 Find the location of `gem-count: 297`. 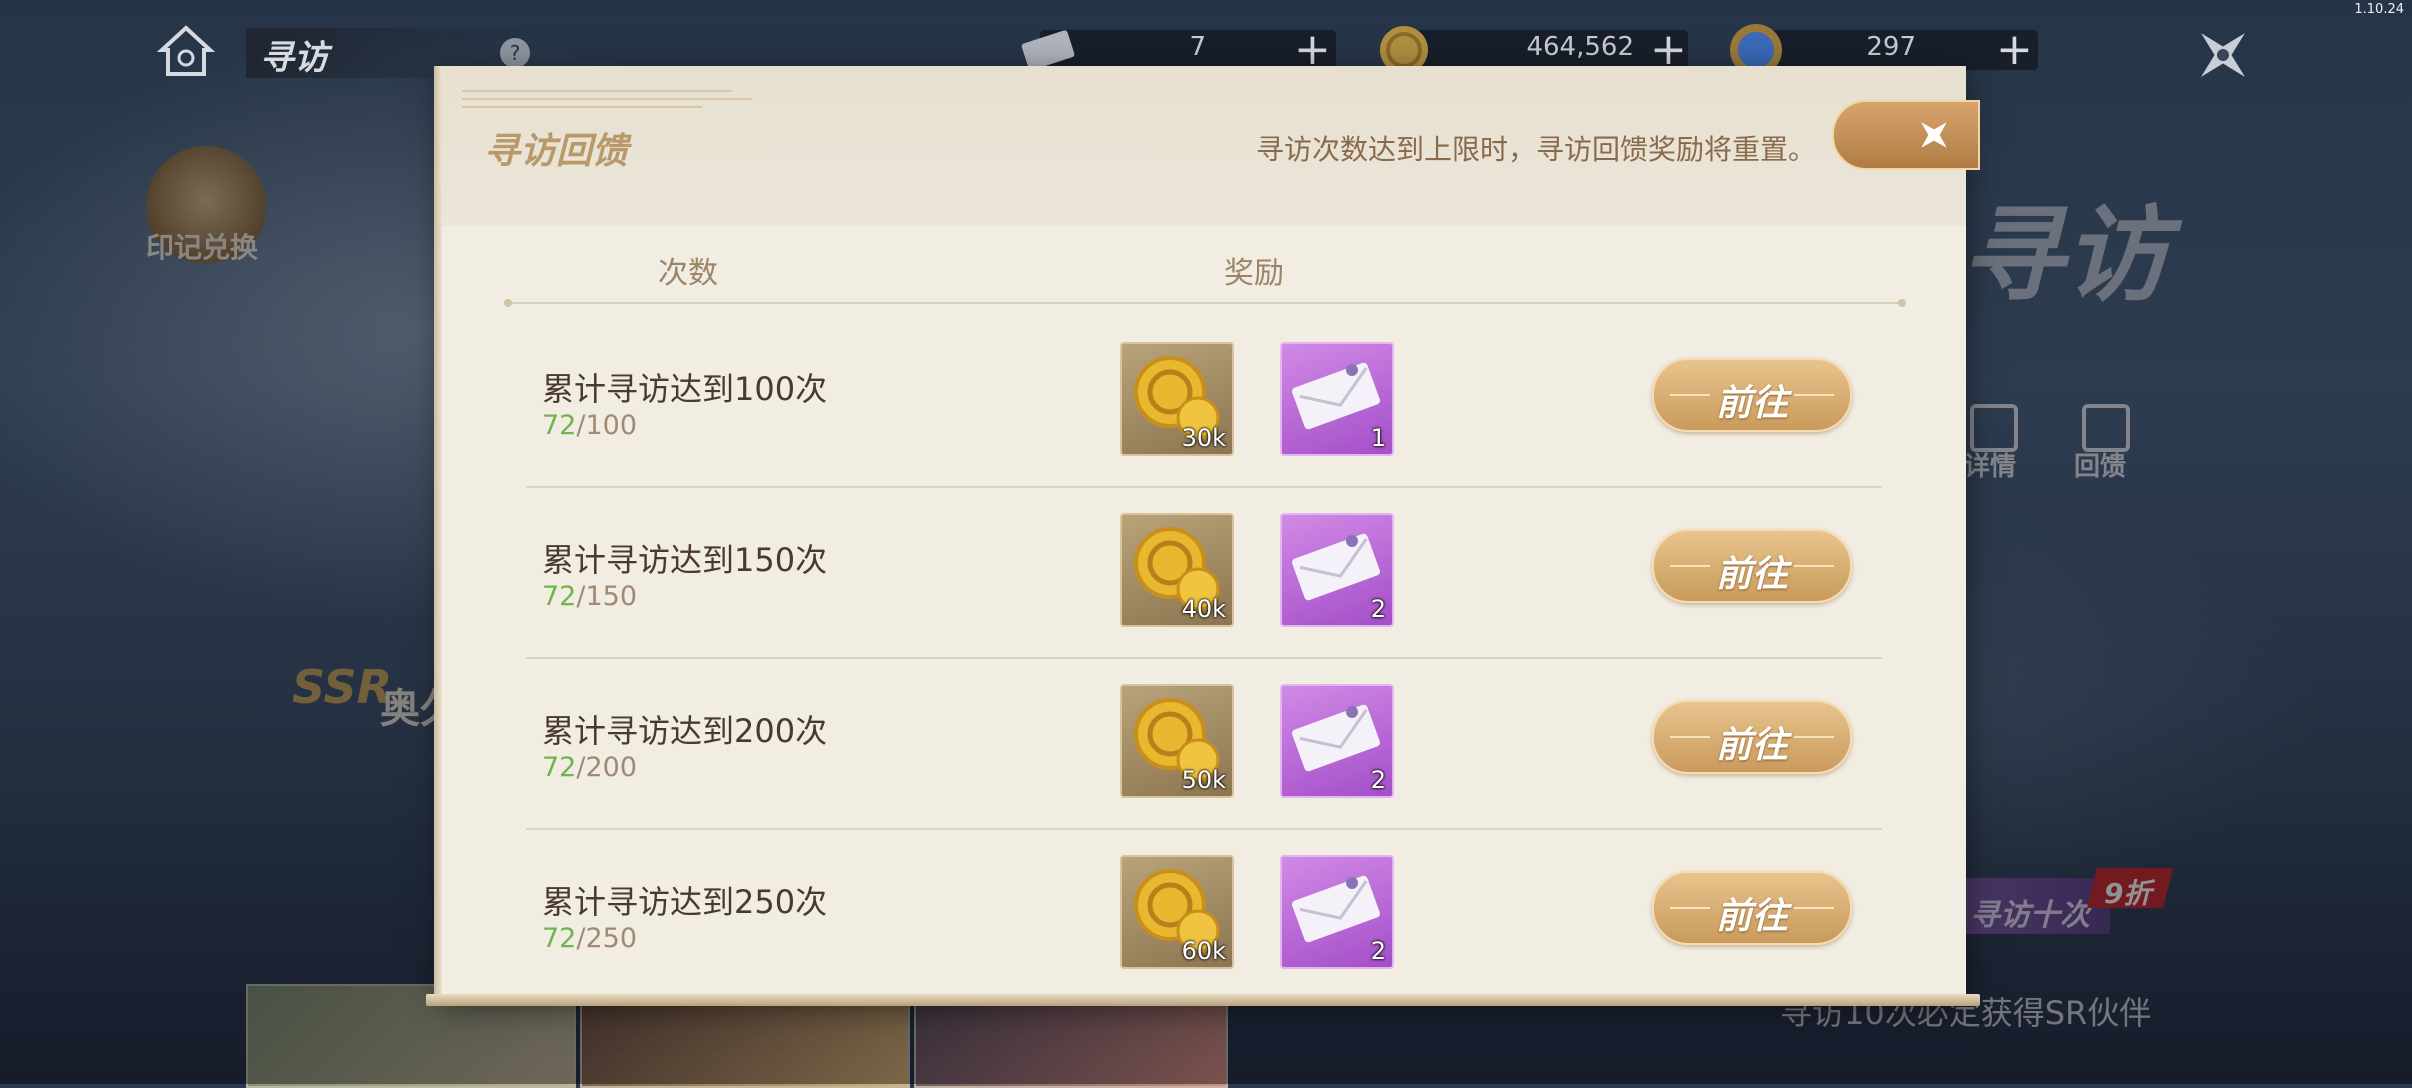

gem-count: 297 is located at coordinates (1891, 47).